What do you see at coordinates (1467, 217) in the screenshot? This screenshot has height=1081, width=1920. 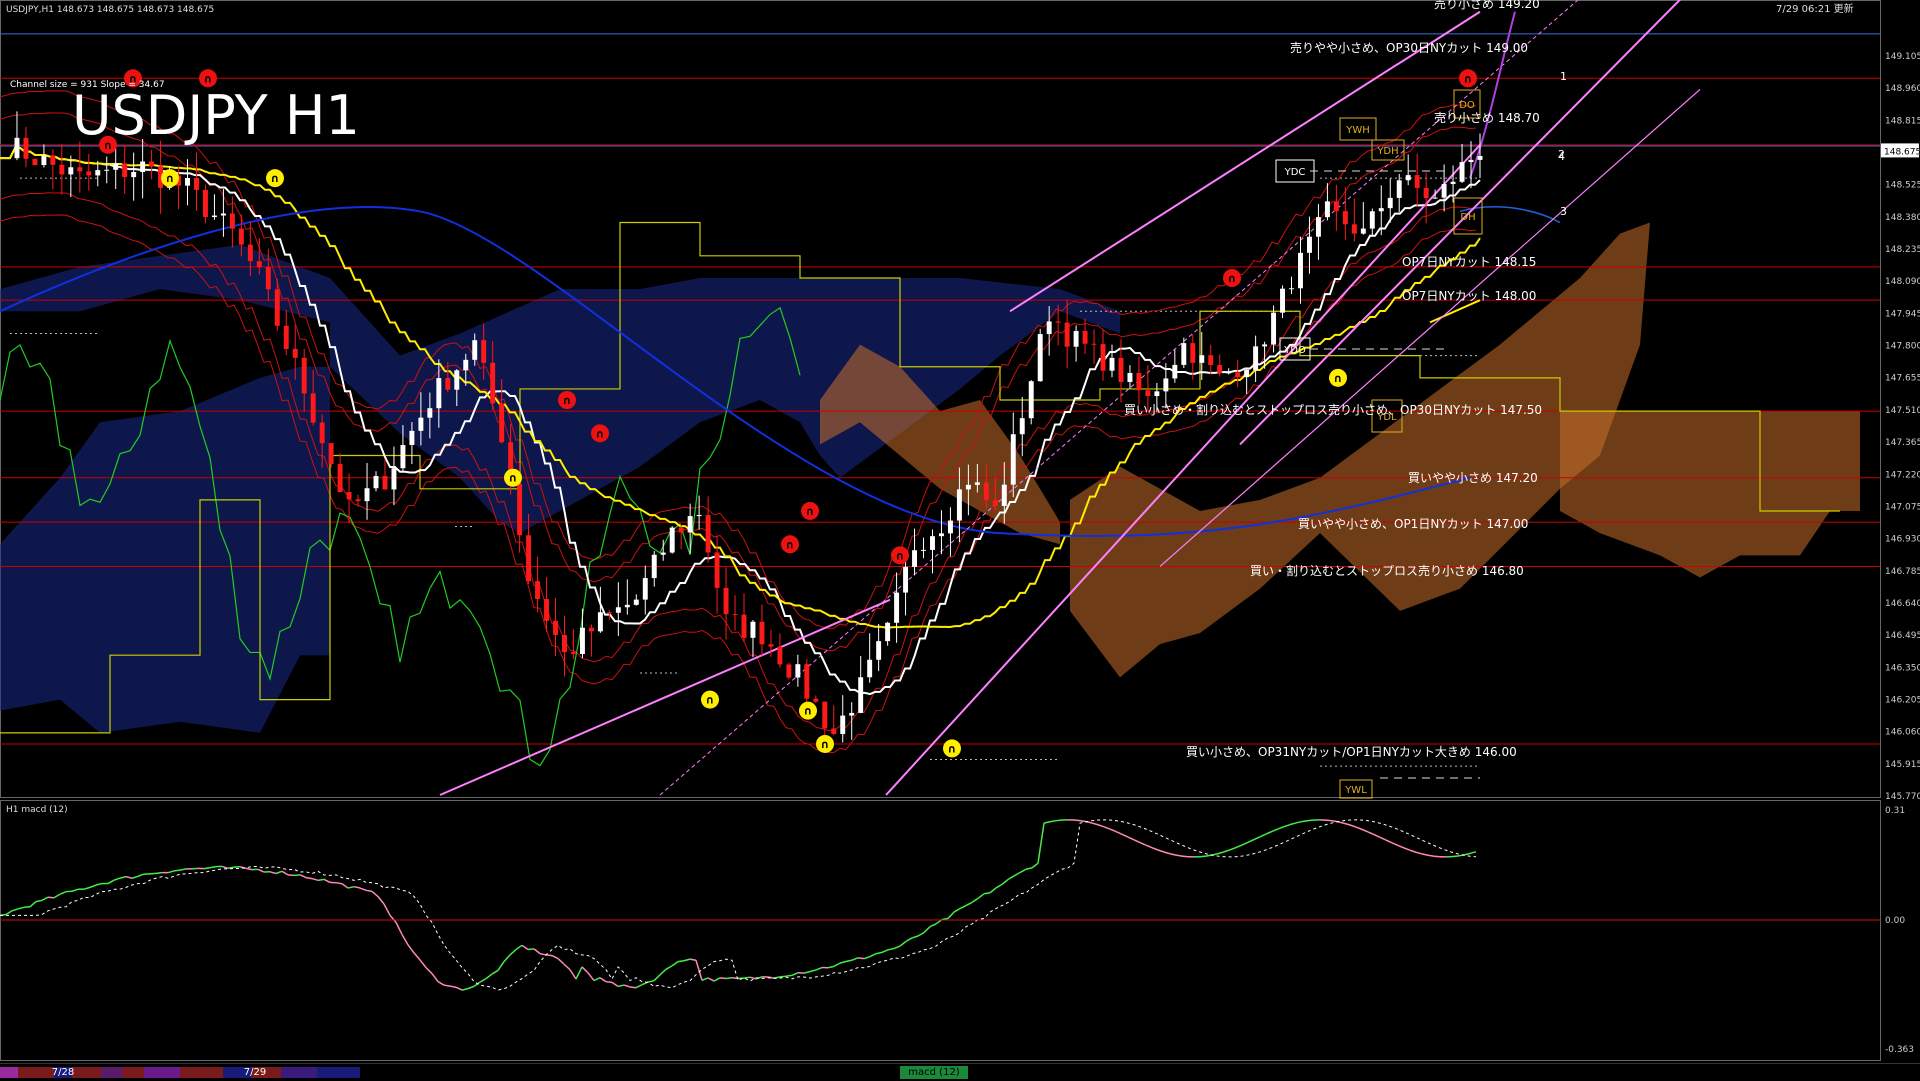 I see `level-box-label: DH` at bounding box center [1467, 217].